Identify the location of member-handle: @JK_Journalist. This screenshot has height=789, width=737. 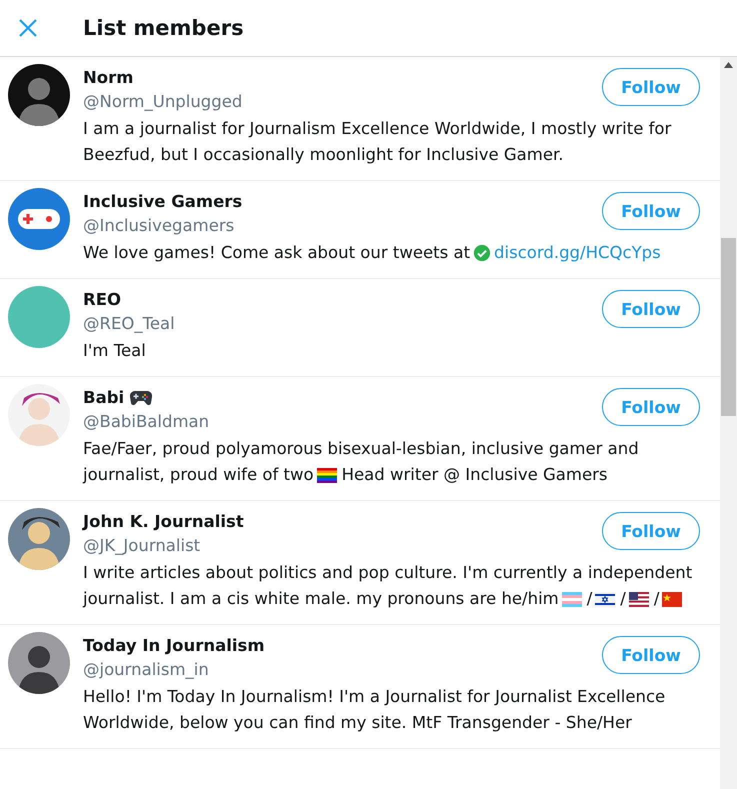
(142, 546).